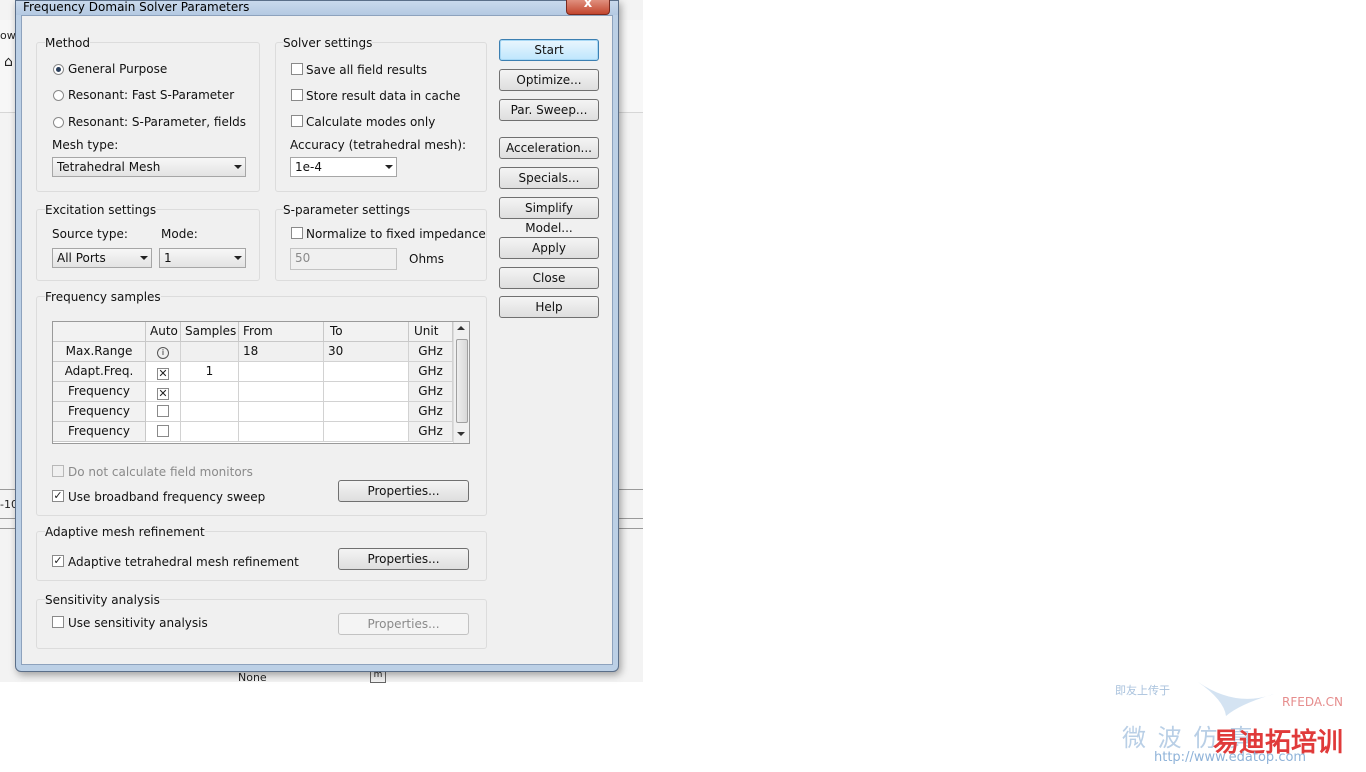 The height and width of the screenshot is (772, 1366). I want to click on store-cache-label: Store result data in cache, so click(383, 96).